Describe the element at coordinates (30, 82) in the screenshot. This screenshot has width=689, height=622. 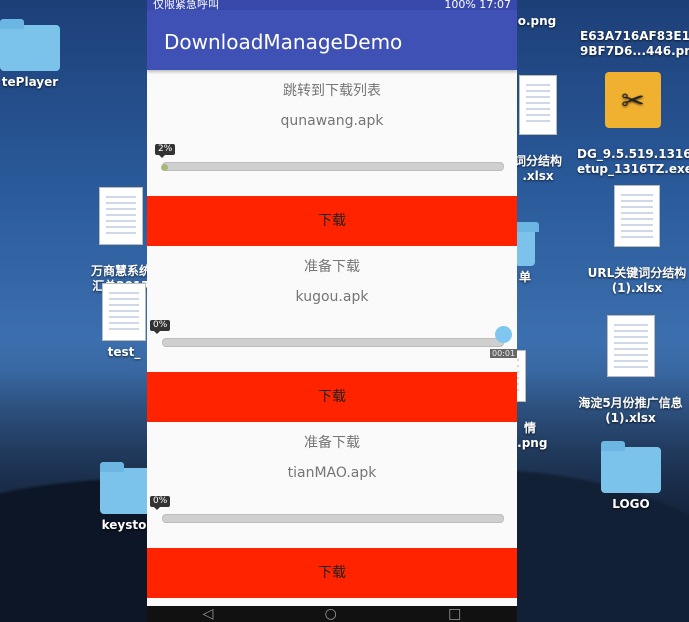
I see `desktop-item-label: tePlayer` at that location.